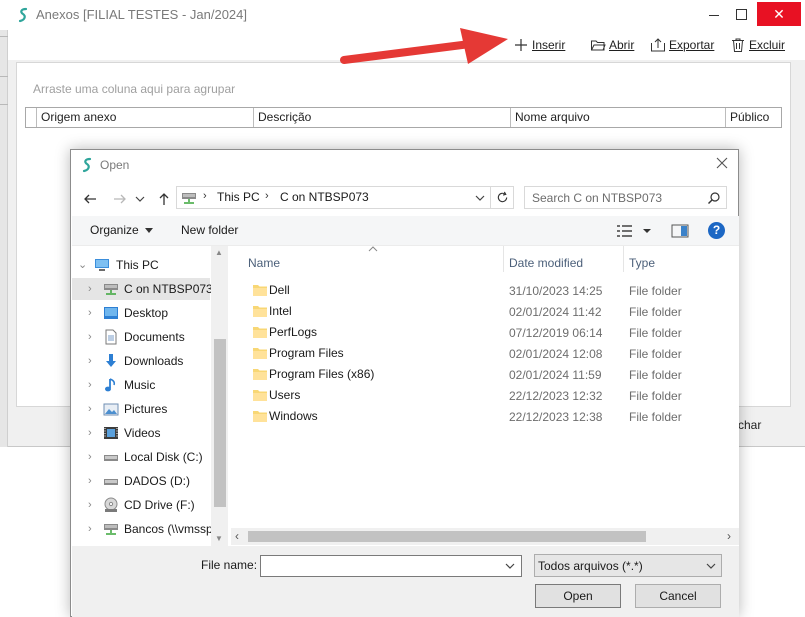  I want to click on nav-item-documents: › Documents, so click(141, 337).